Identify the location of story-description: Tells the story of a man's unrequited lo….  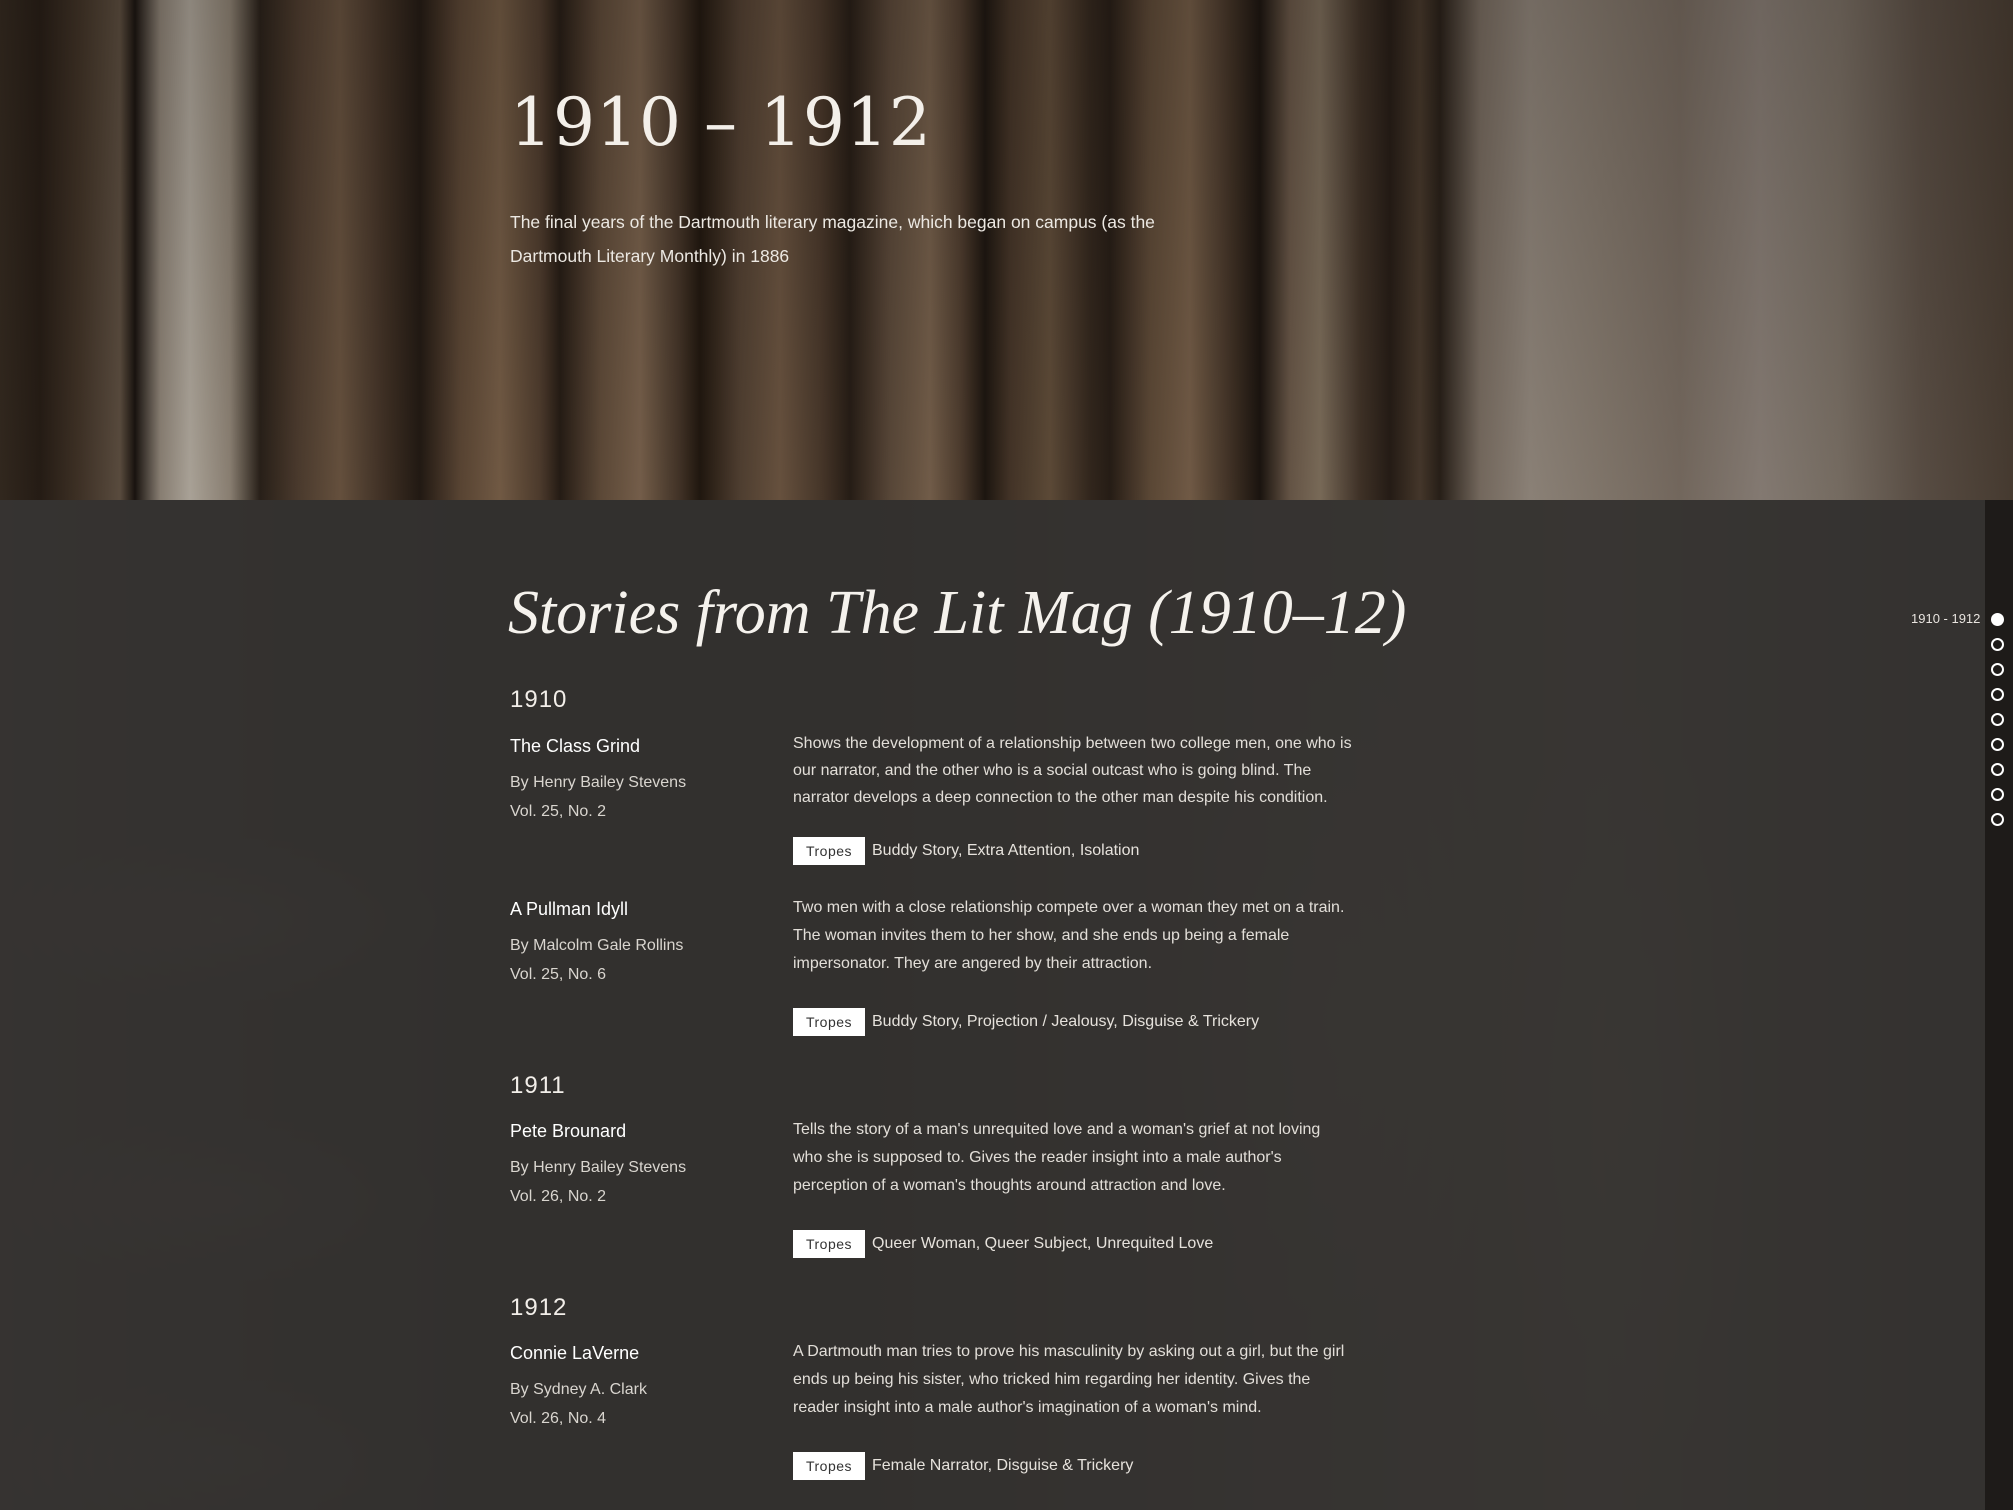
(1057, 1157).